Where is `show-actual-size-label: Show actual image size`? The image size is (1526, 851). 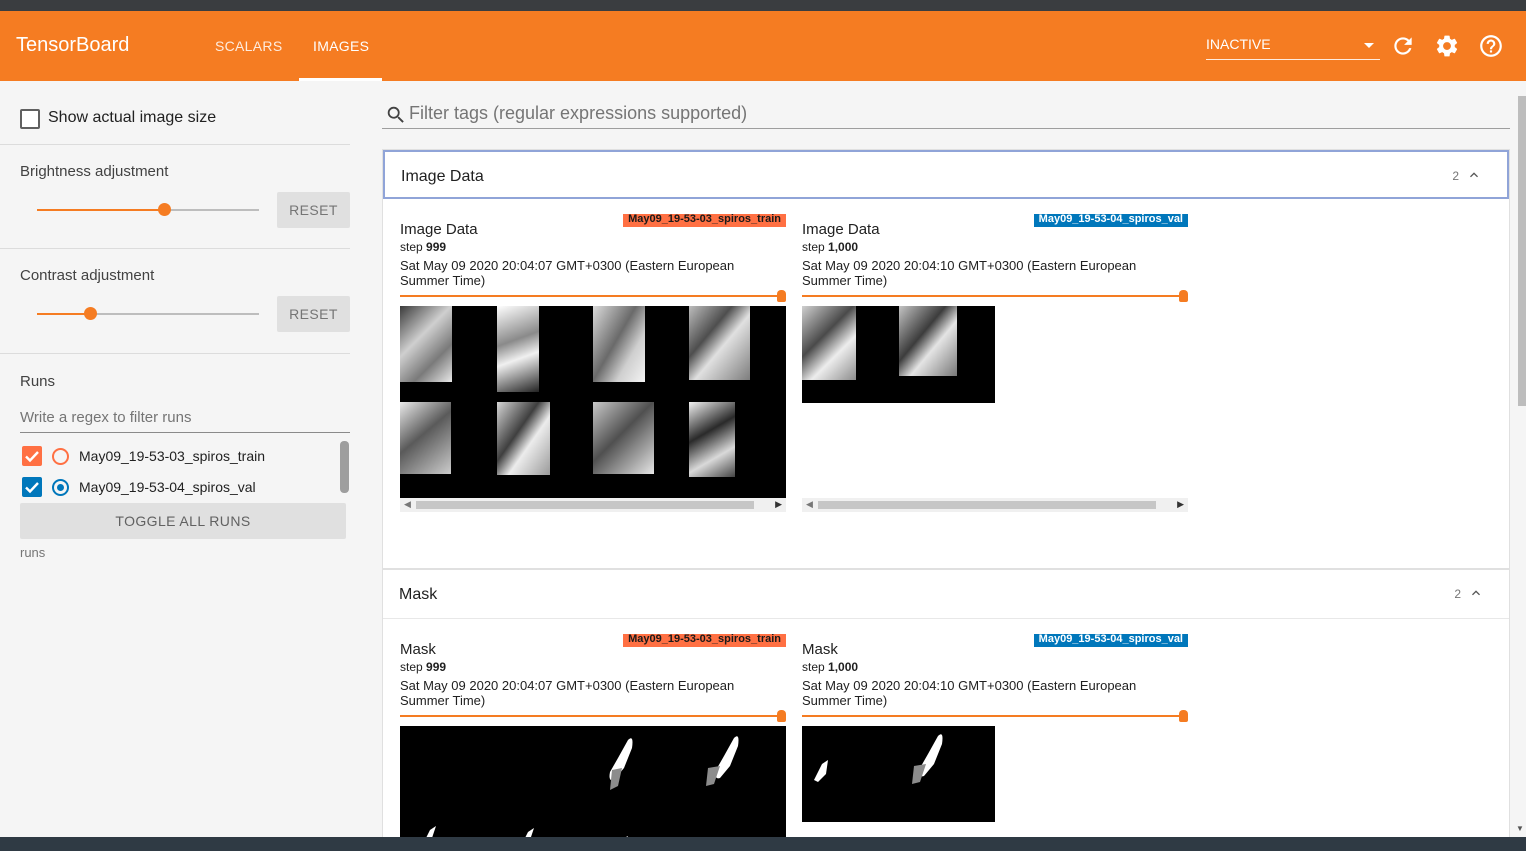
show-actual-size-label: Show actual image size is located at coordinates (132, 117).